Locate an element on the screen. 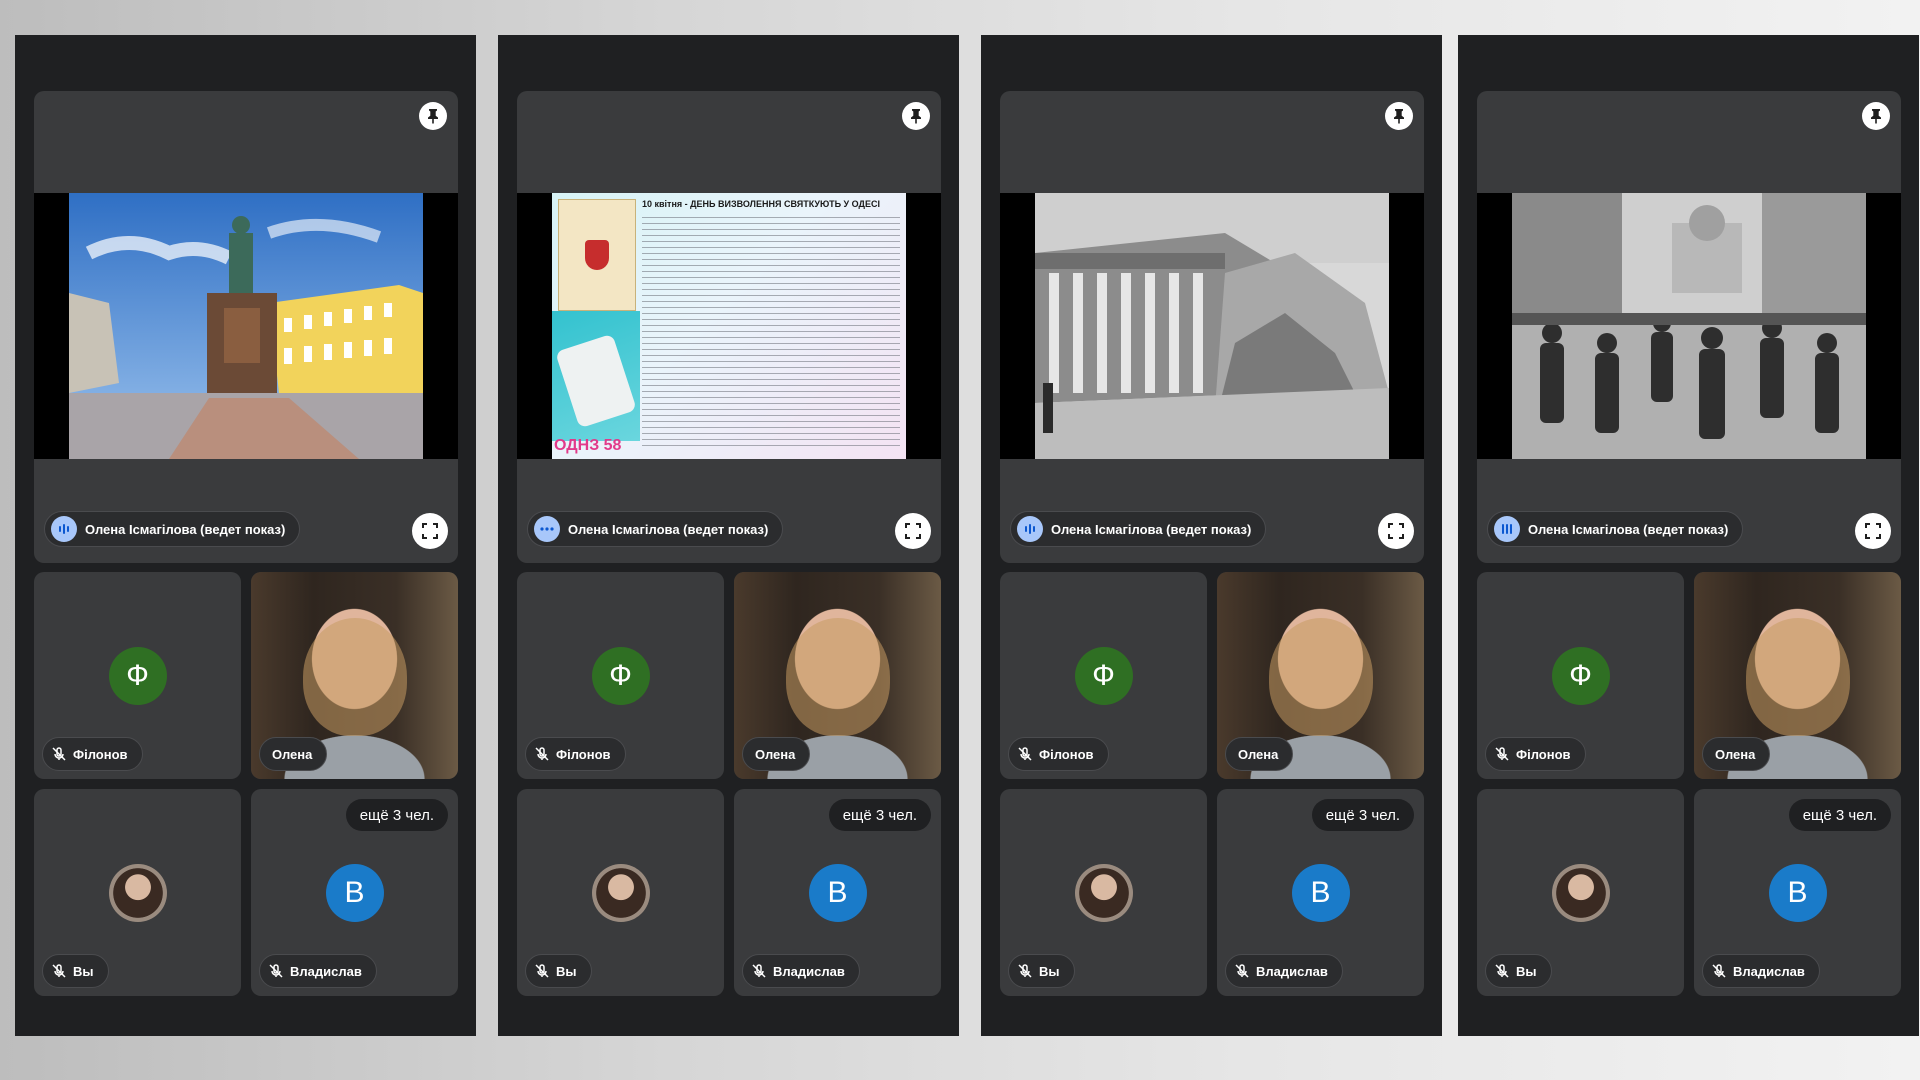 The image size is (1920, 1080). participant-name: Вы is located at coordinates (566, 971).